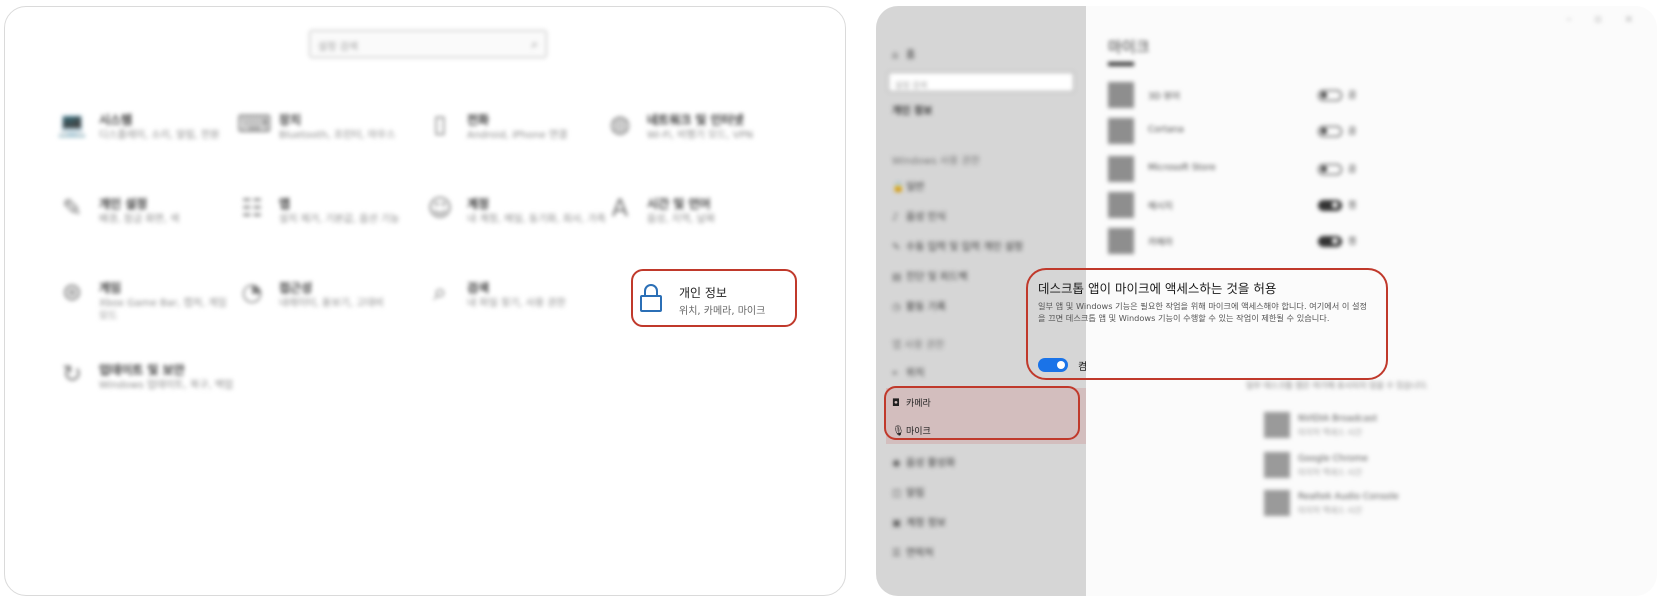 The width and height of the screenshot is (1661, 602). What do you see at coordinates (695, 120) in the screenshot?
I see `tile-title: 네트워크 및 인터넷` at bounding box center [695, 120].